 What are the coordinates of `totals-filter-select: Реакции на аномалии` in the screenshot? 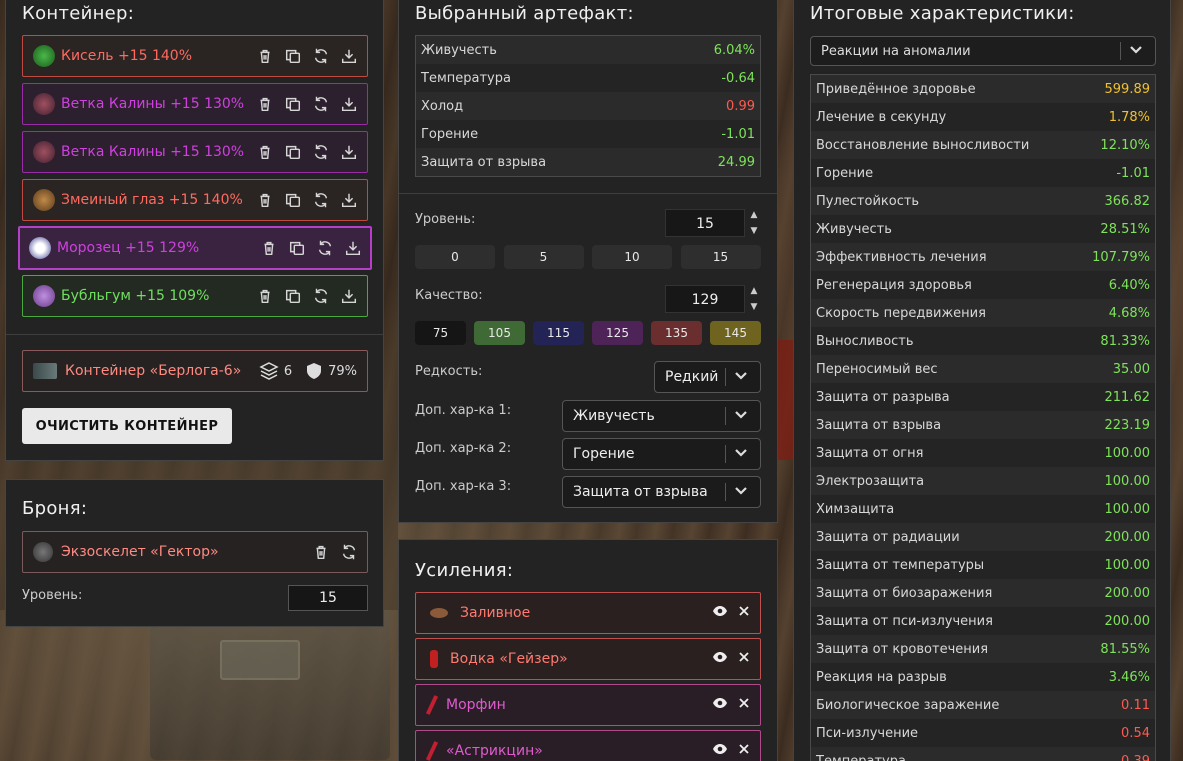 It's located at (983, 51).